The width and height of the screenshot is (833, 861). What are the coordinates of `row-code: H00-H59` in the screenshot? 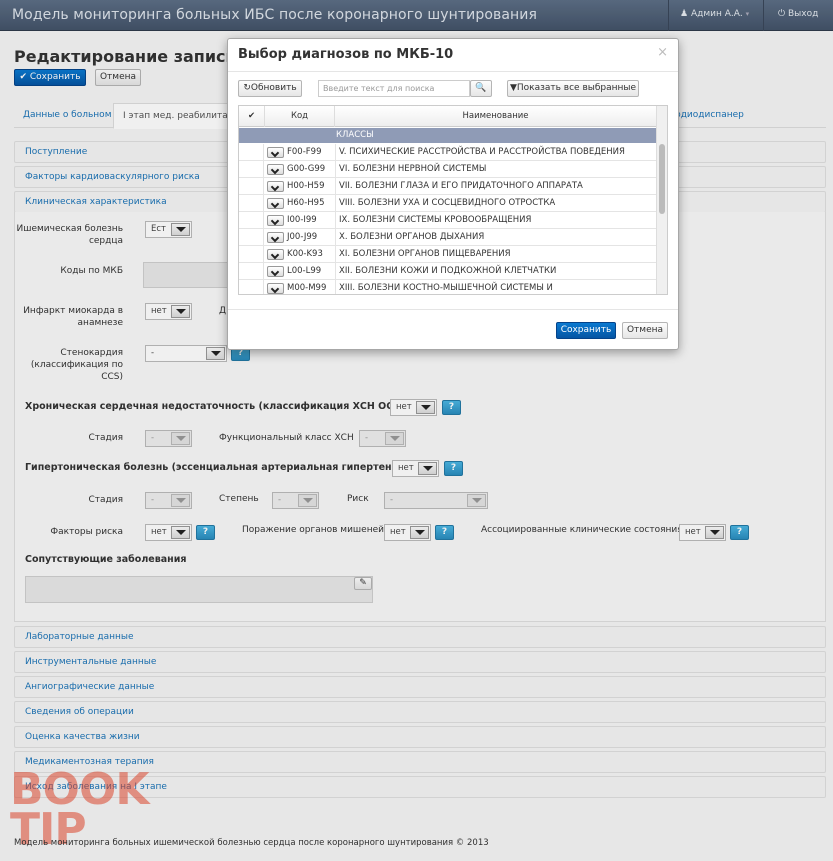 It's located at (306, 186).